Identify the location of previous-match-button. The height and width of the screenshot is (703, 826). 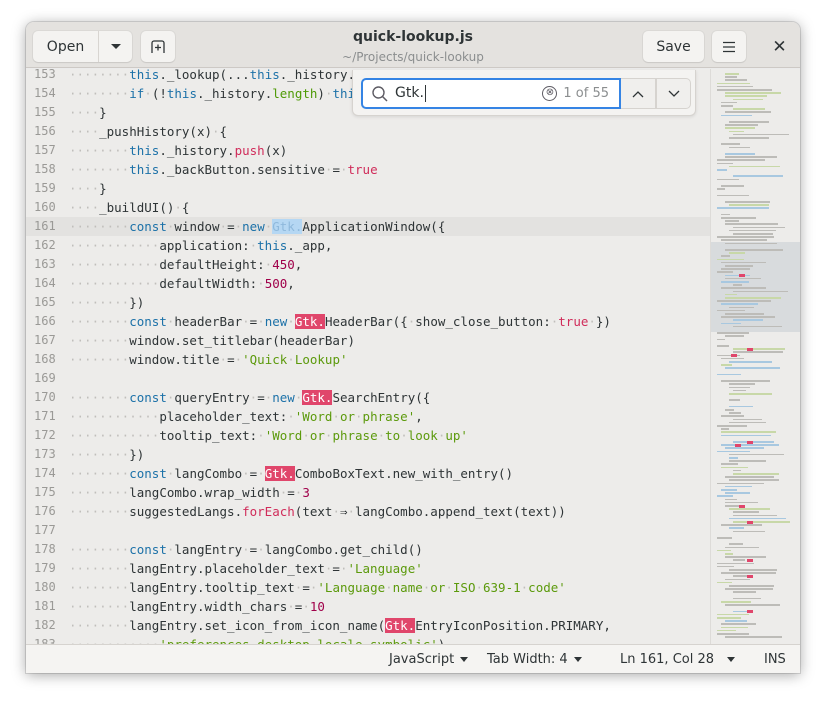
(638, 93).